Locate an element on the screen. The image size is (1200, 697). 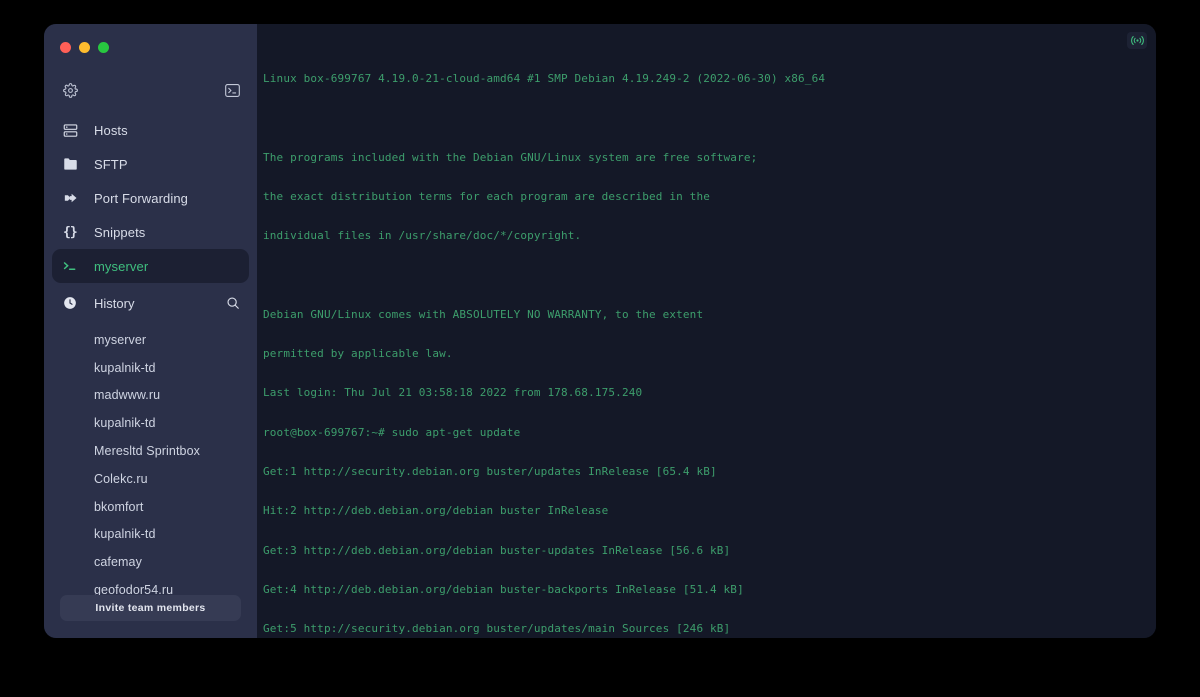
connection-status-badge is located at coordinates (1137, 40).